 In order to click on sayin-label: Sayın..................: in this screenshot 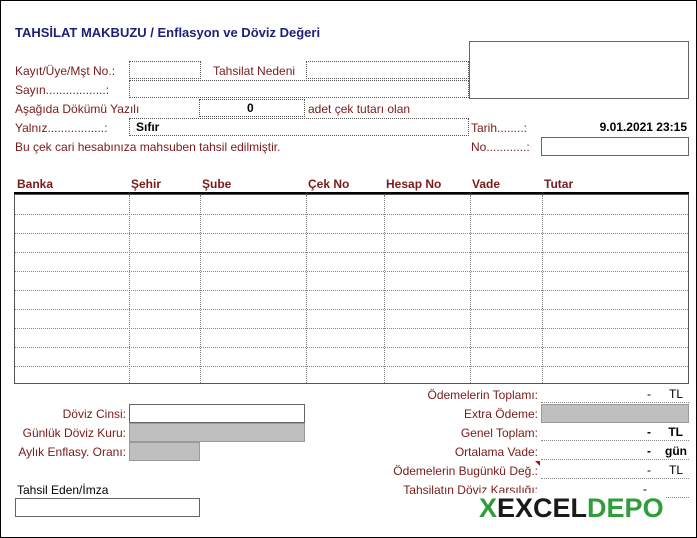, I will do `click(62, 90)`.